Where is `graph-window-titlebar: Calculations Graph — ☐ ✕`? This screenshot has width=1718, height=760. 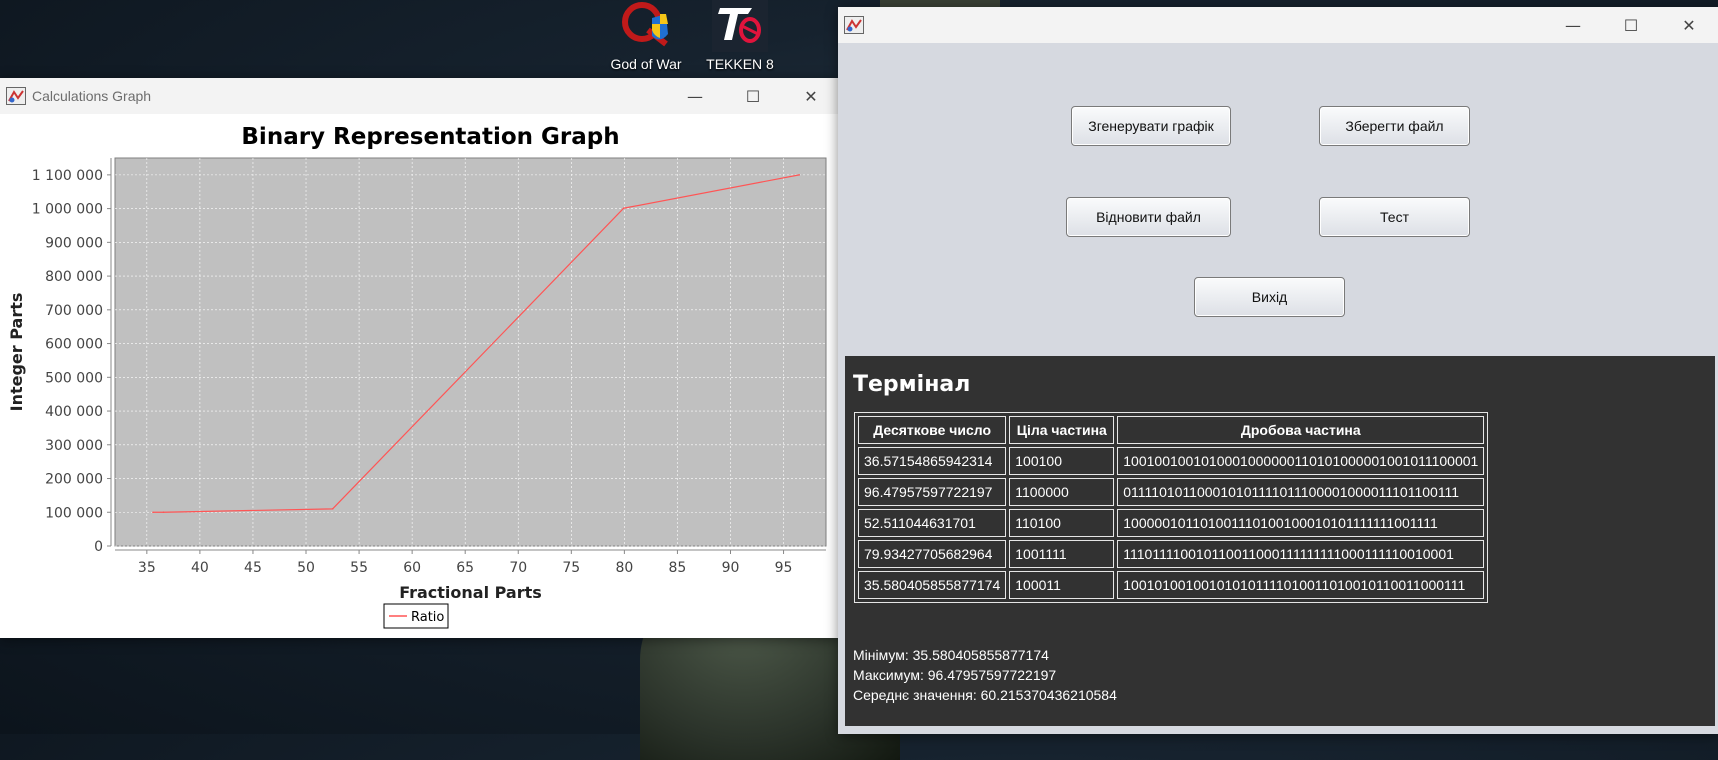
graph-window-titlebar: Calculations Graph — ☐ ✕ is located at coordinates (420, 96).